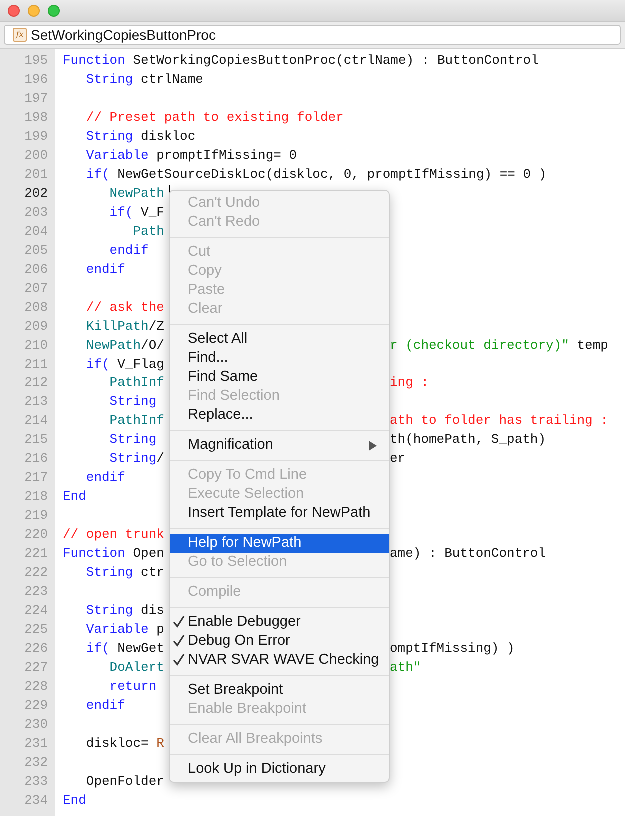  What do you see at coordinates (36, 288) in the screenshot?
I see `line-number: 207` at bounding box center [36, 288].